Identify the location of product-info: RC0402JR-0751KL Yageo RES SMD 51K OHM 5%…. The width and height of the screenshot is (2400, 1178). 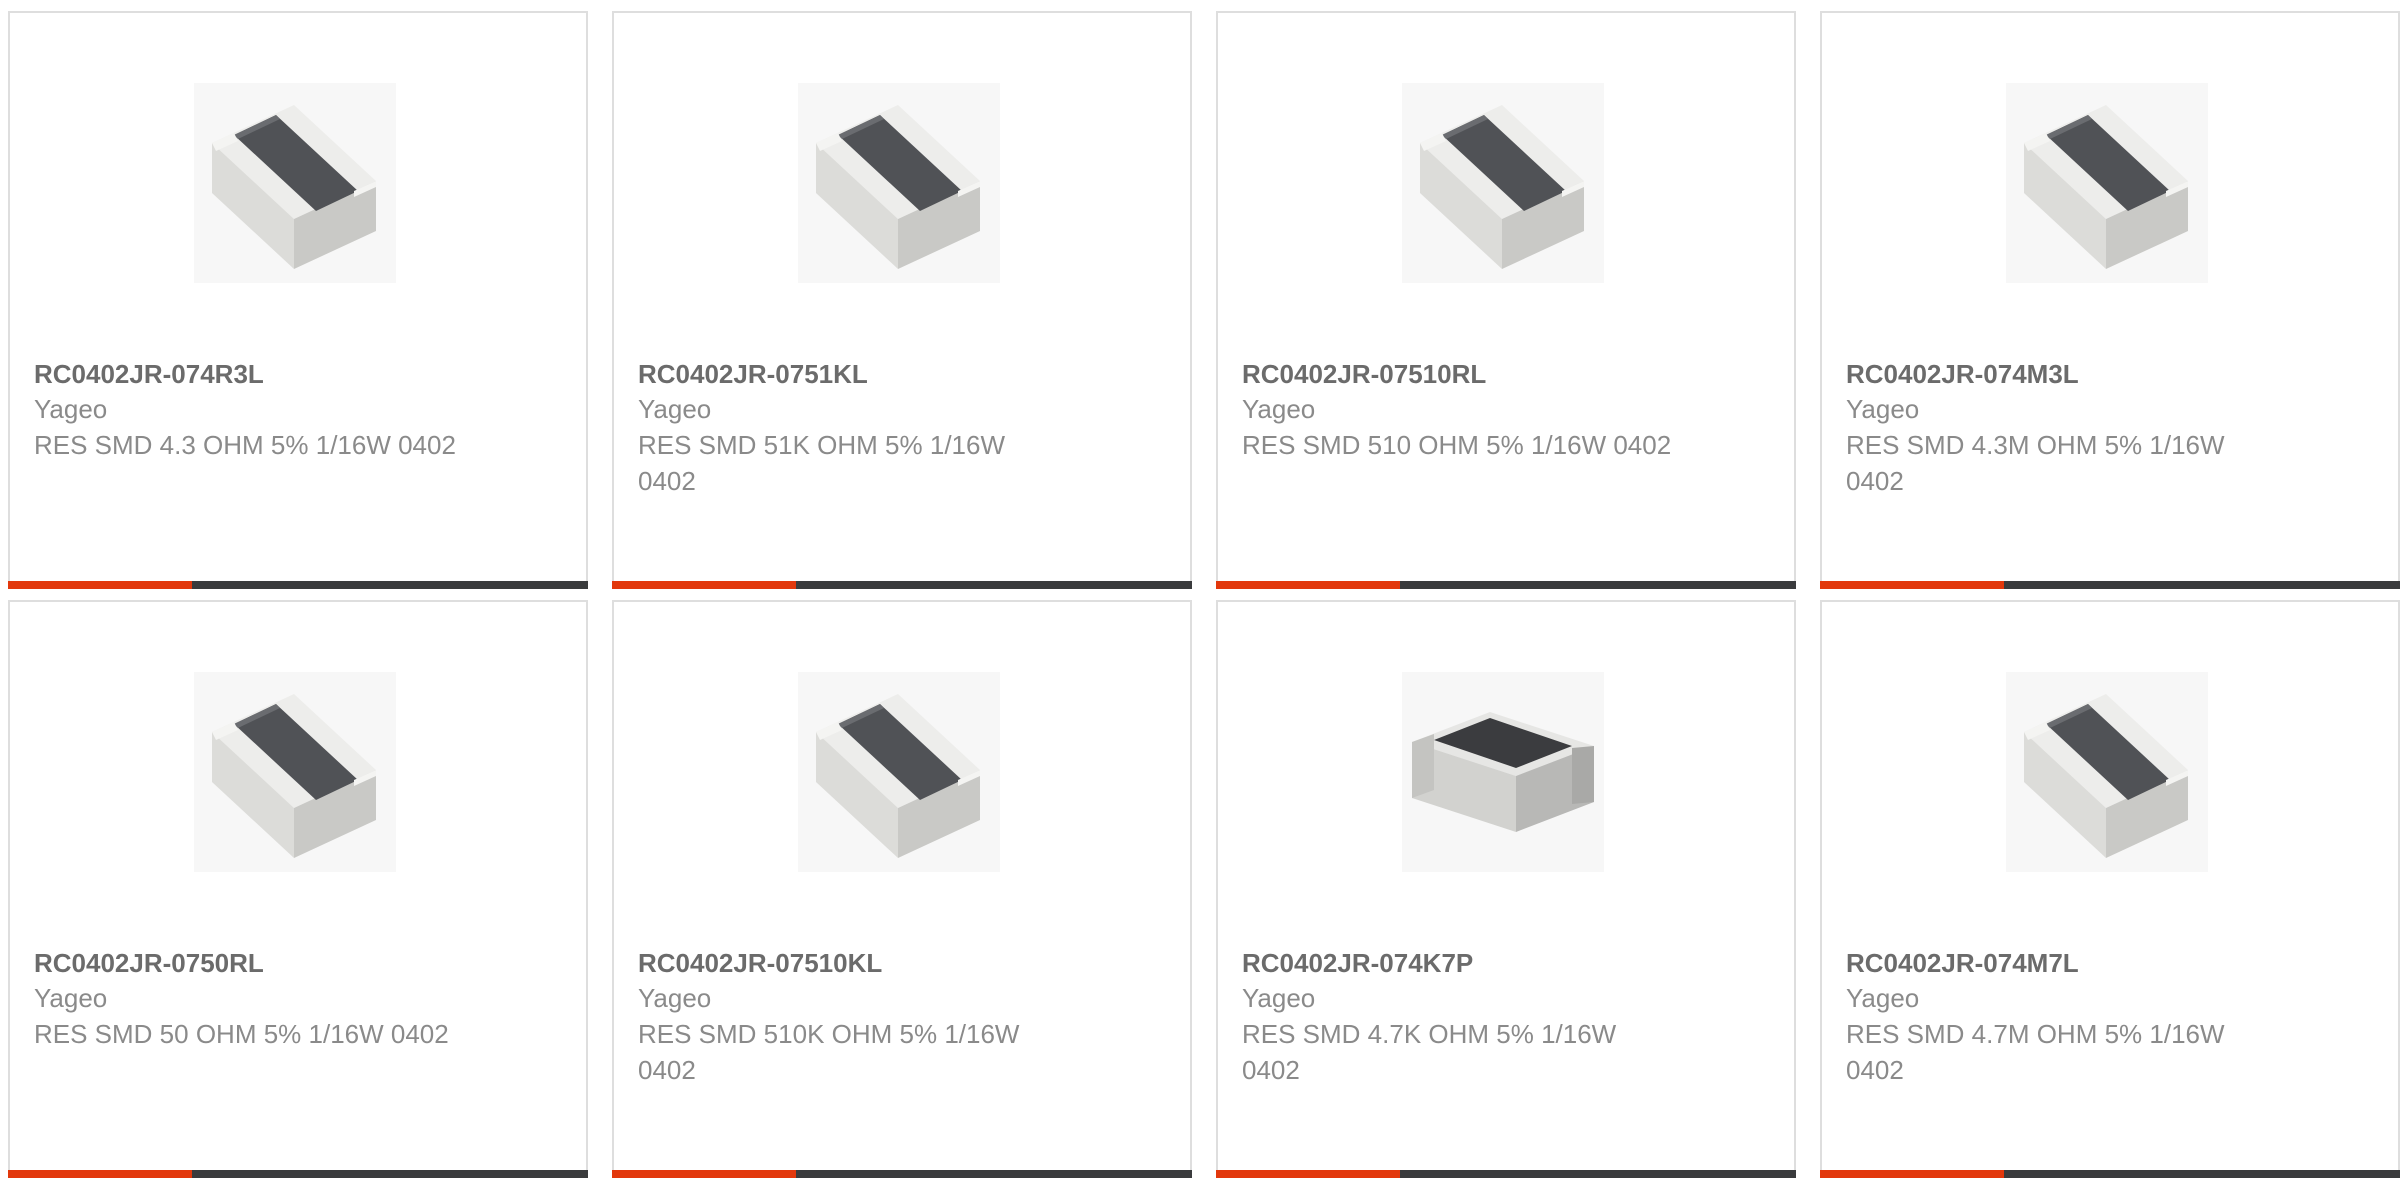
(902, 428).